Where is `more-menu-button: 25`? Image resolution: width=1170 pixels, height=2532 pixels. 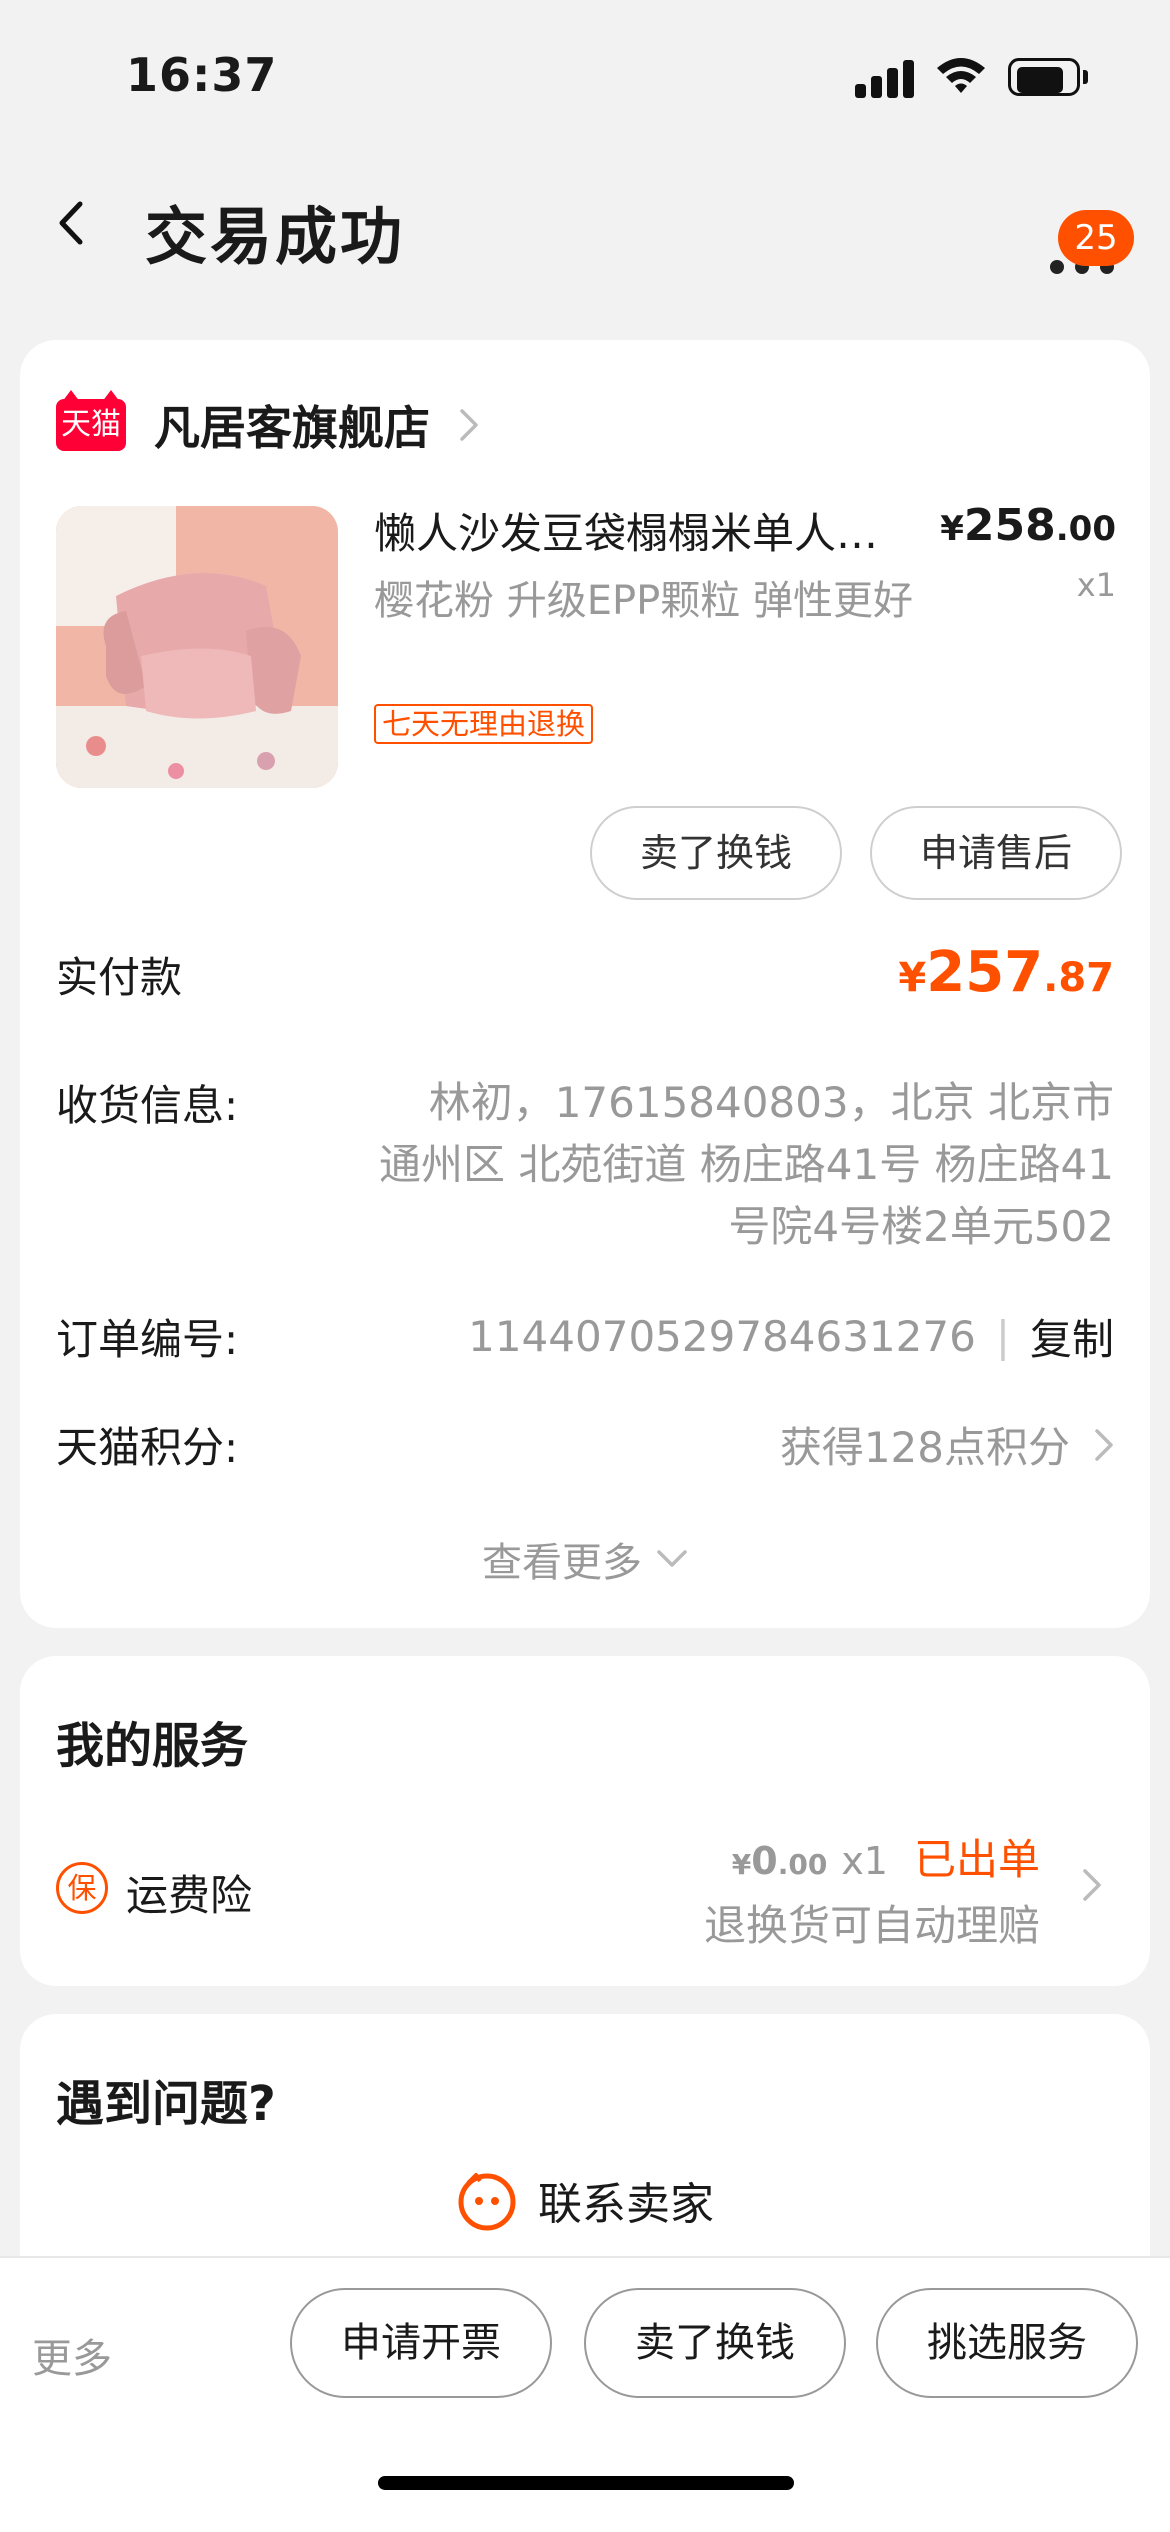 more-menu-button: 25 is located at coordinates (1092, 240).